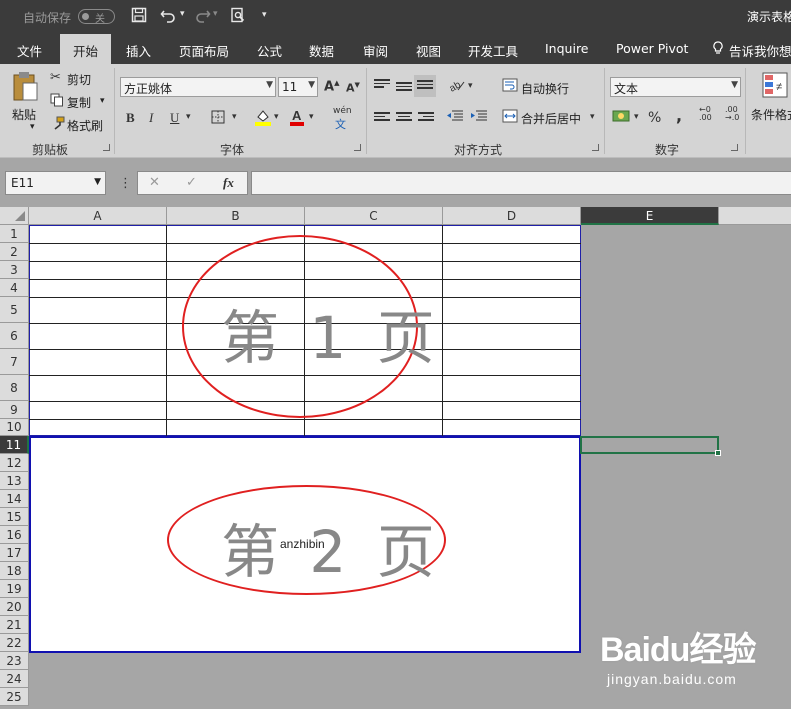  Describe the element at coordinates (236, 216) in the screenshot. I see `column-header-b: B` at that location.